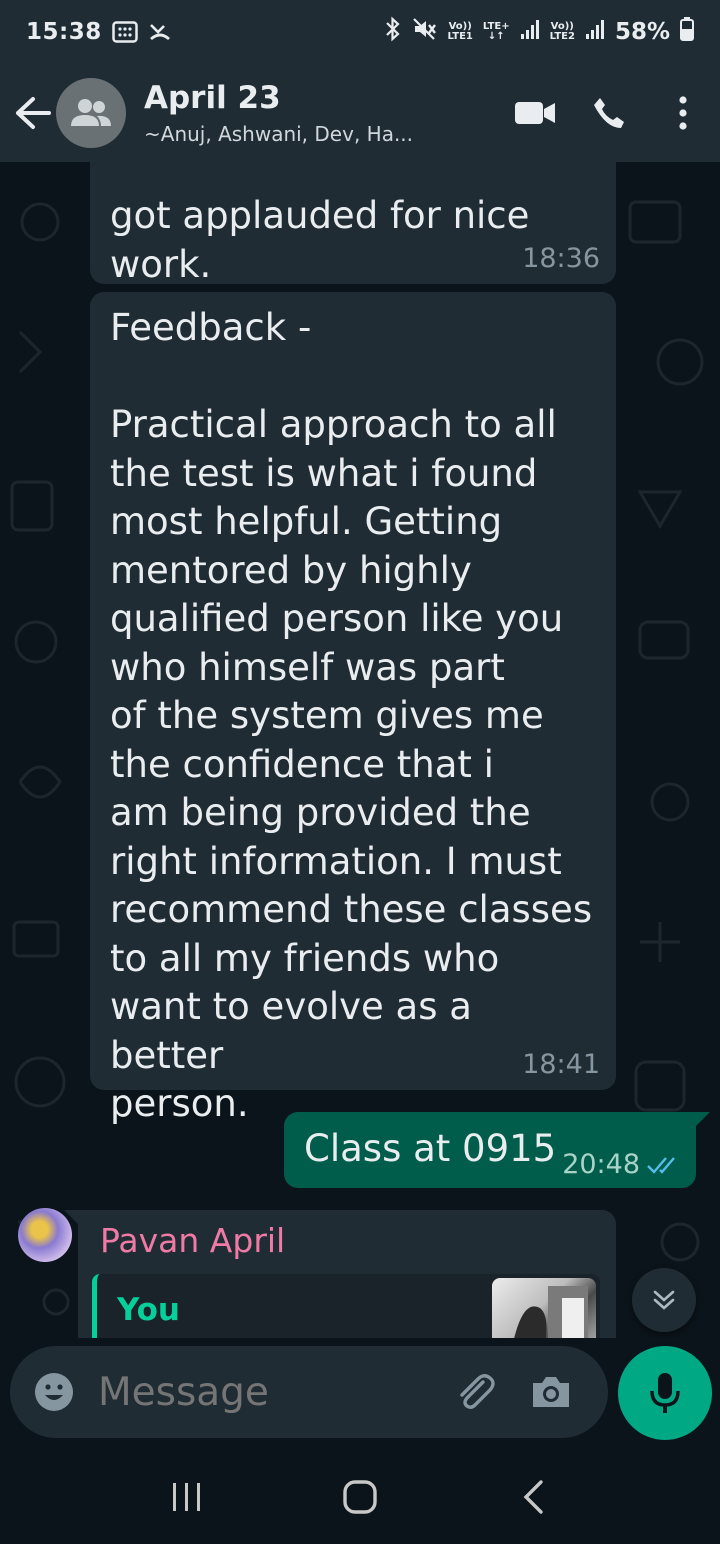 Image resolution: width=720 pixels, height=1544 pixels. I want to click on microphone-icon, so click(665, 1393).